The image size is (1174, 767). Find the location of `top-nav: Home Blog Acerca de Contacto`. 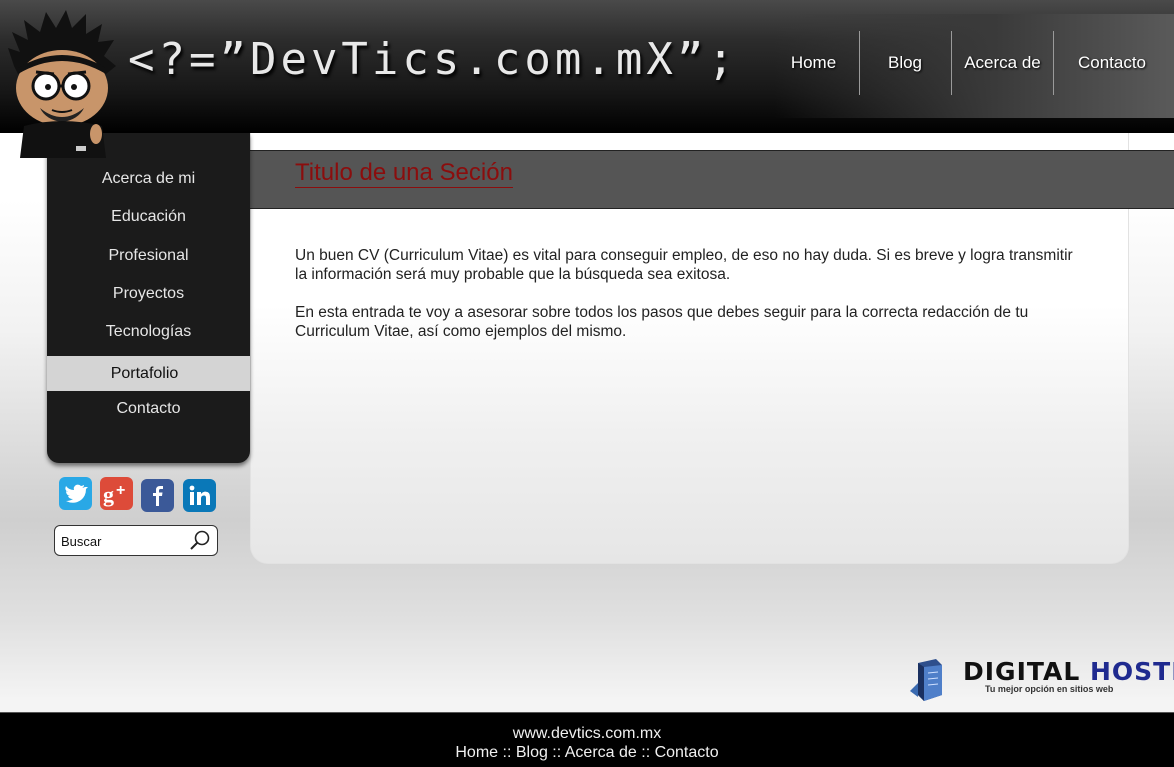

top-nav: Home Blog Acerca de Contacto is located at coordinates (974, 66).